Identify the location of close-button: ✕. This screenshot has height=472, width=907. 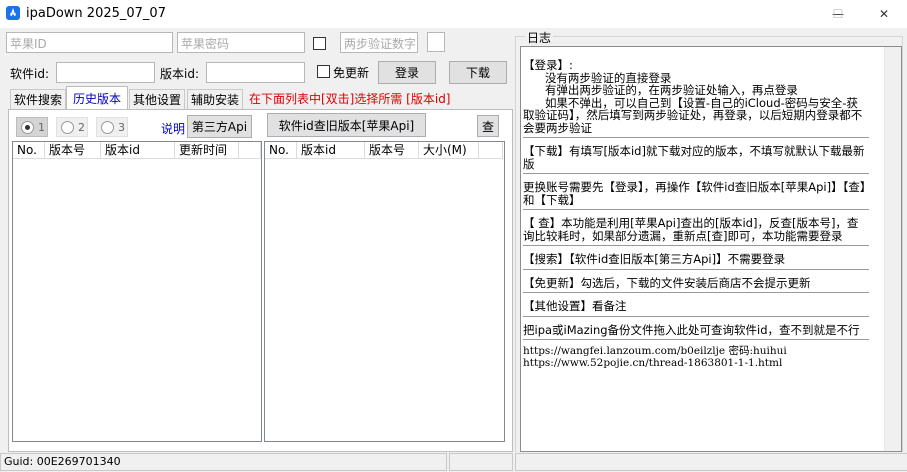
(884, 14).